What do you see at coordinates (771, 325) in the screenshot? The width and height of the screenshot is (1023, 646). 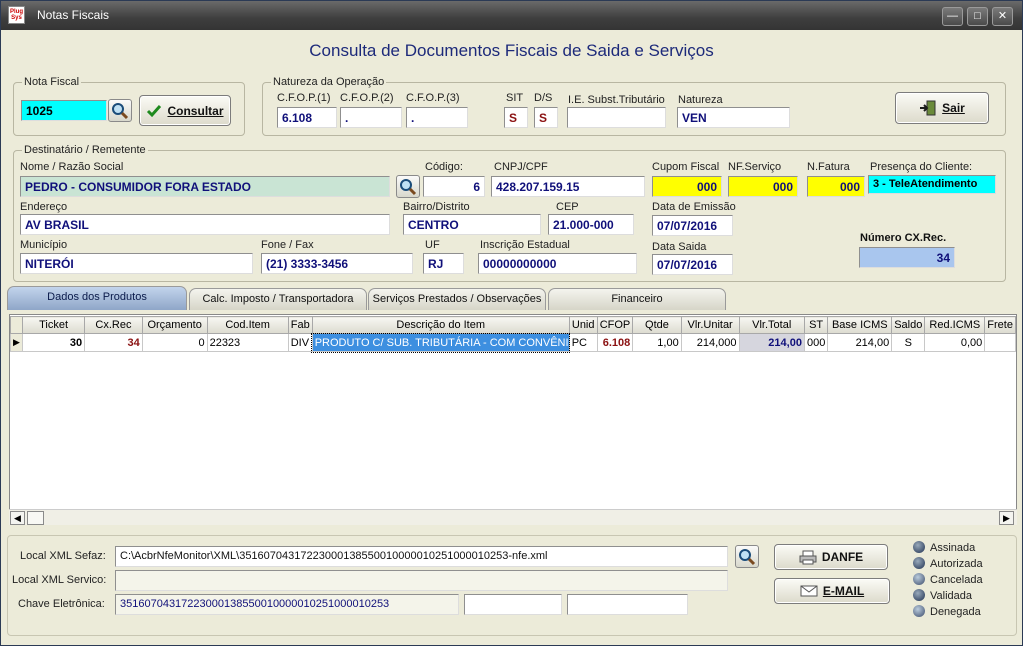 I see `col-vlrtotal: Vlr.Total` at bounding box center [771, 325].